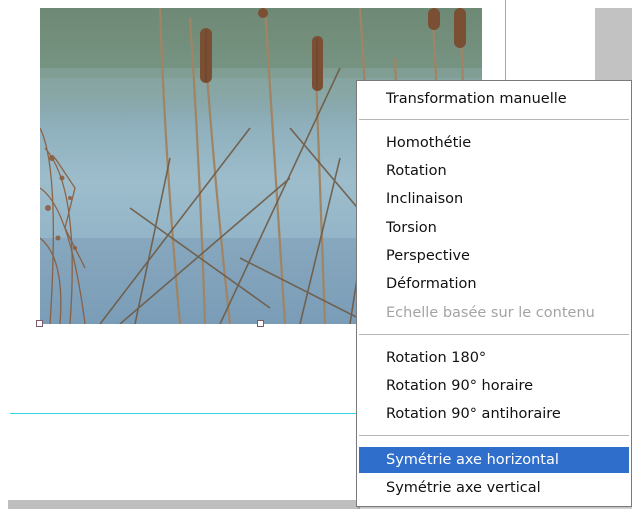 The width and height of the screenshot is (632, 509). I want to click on pasteboard-area, so click(613, 47).